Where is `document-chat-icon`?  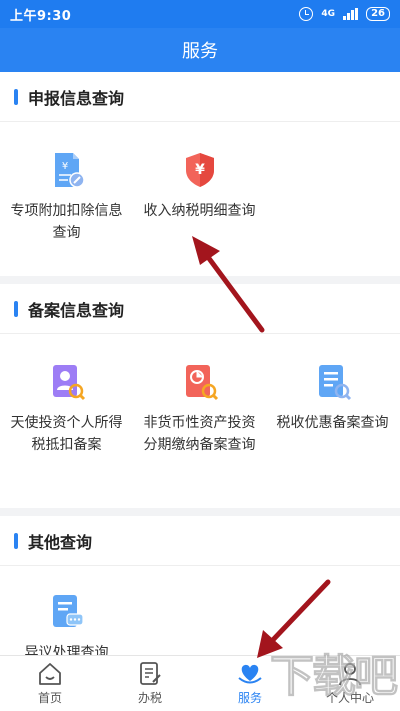 document-chat-icon is located at coordinates (68, 611).